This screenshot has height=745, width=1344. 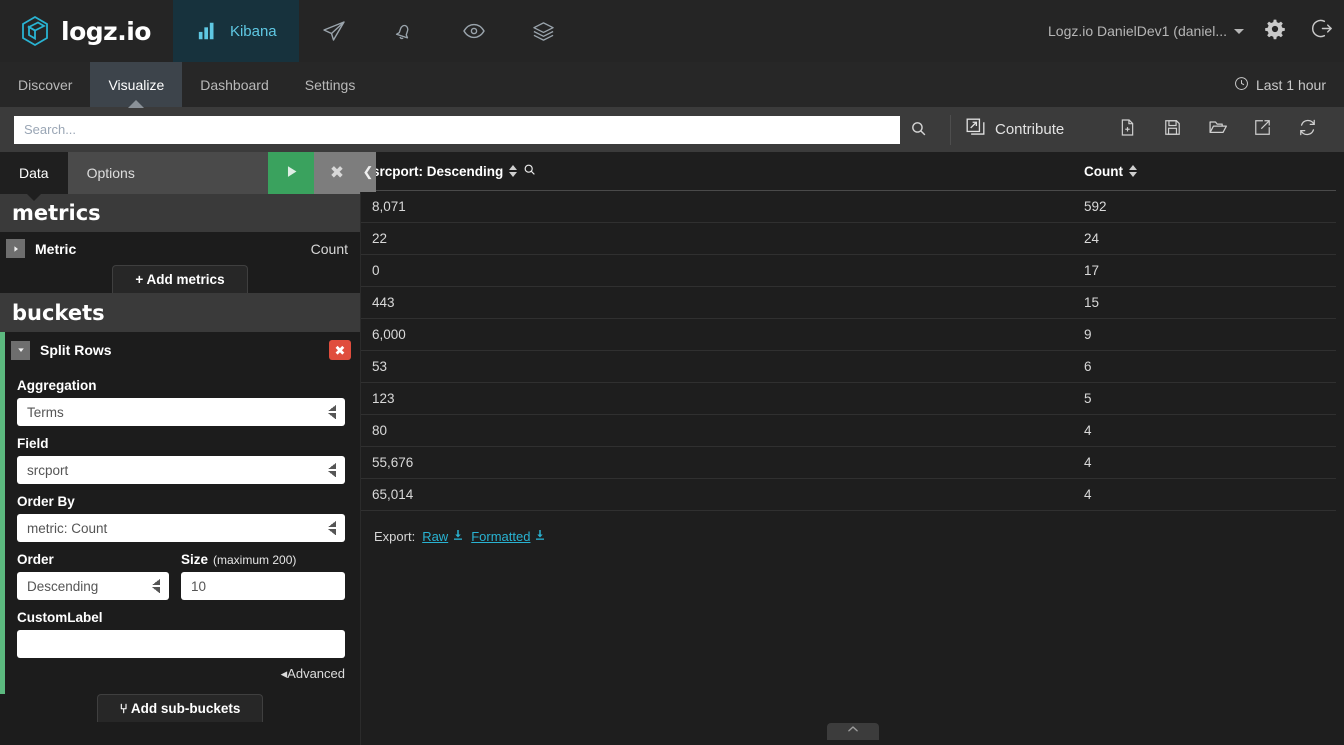 I want to click on apply-changes-button, so click(x=291, y=173).